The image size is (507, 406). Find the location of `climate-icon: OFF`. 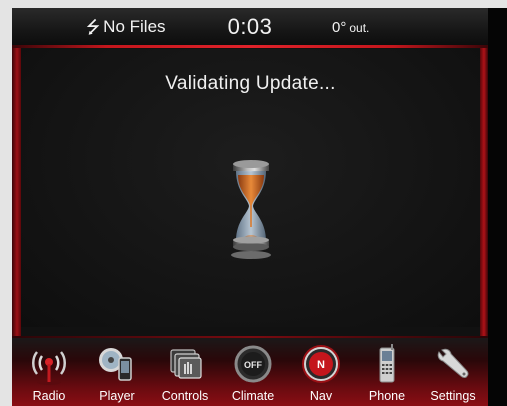

climate-icon: OFF is located at coordinates (253, 364).